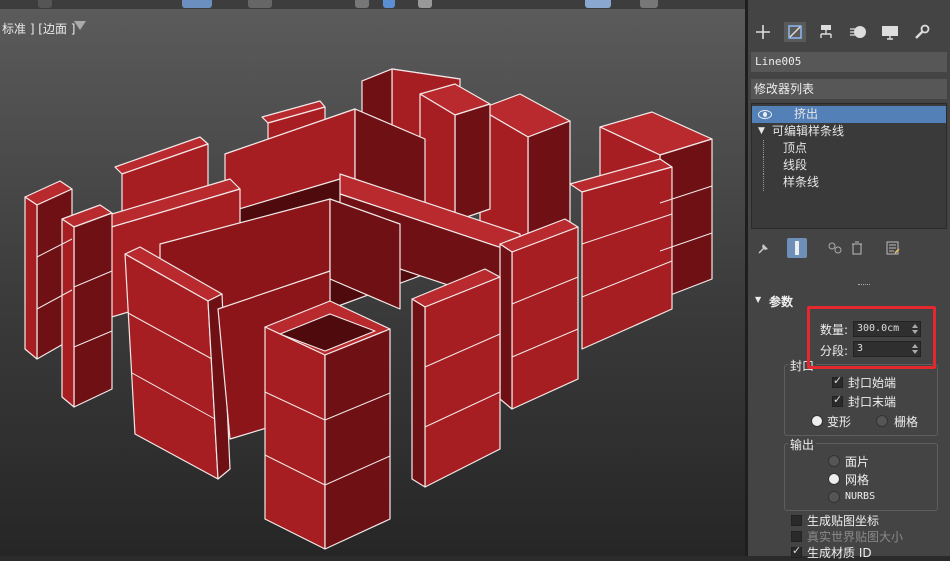 The width and height of the screenshot is (950, 561). I want to click on hierarchy-tab-icon, so click(826, 32).